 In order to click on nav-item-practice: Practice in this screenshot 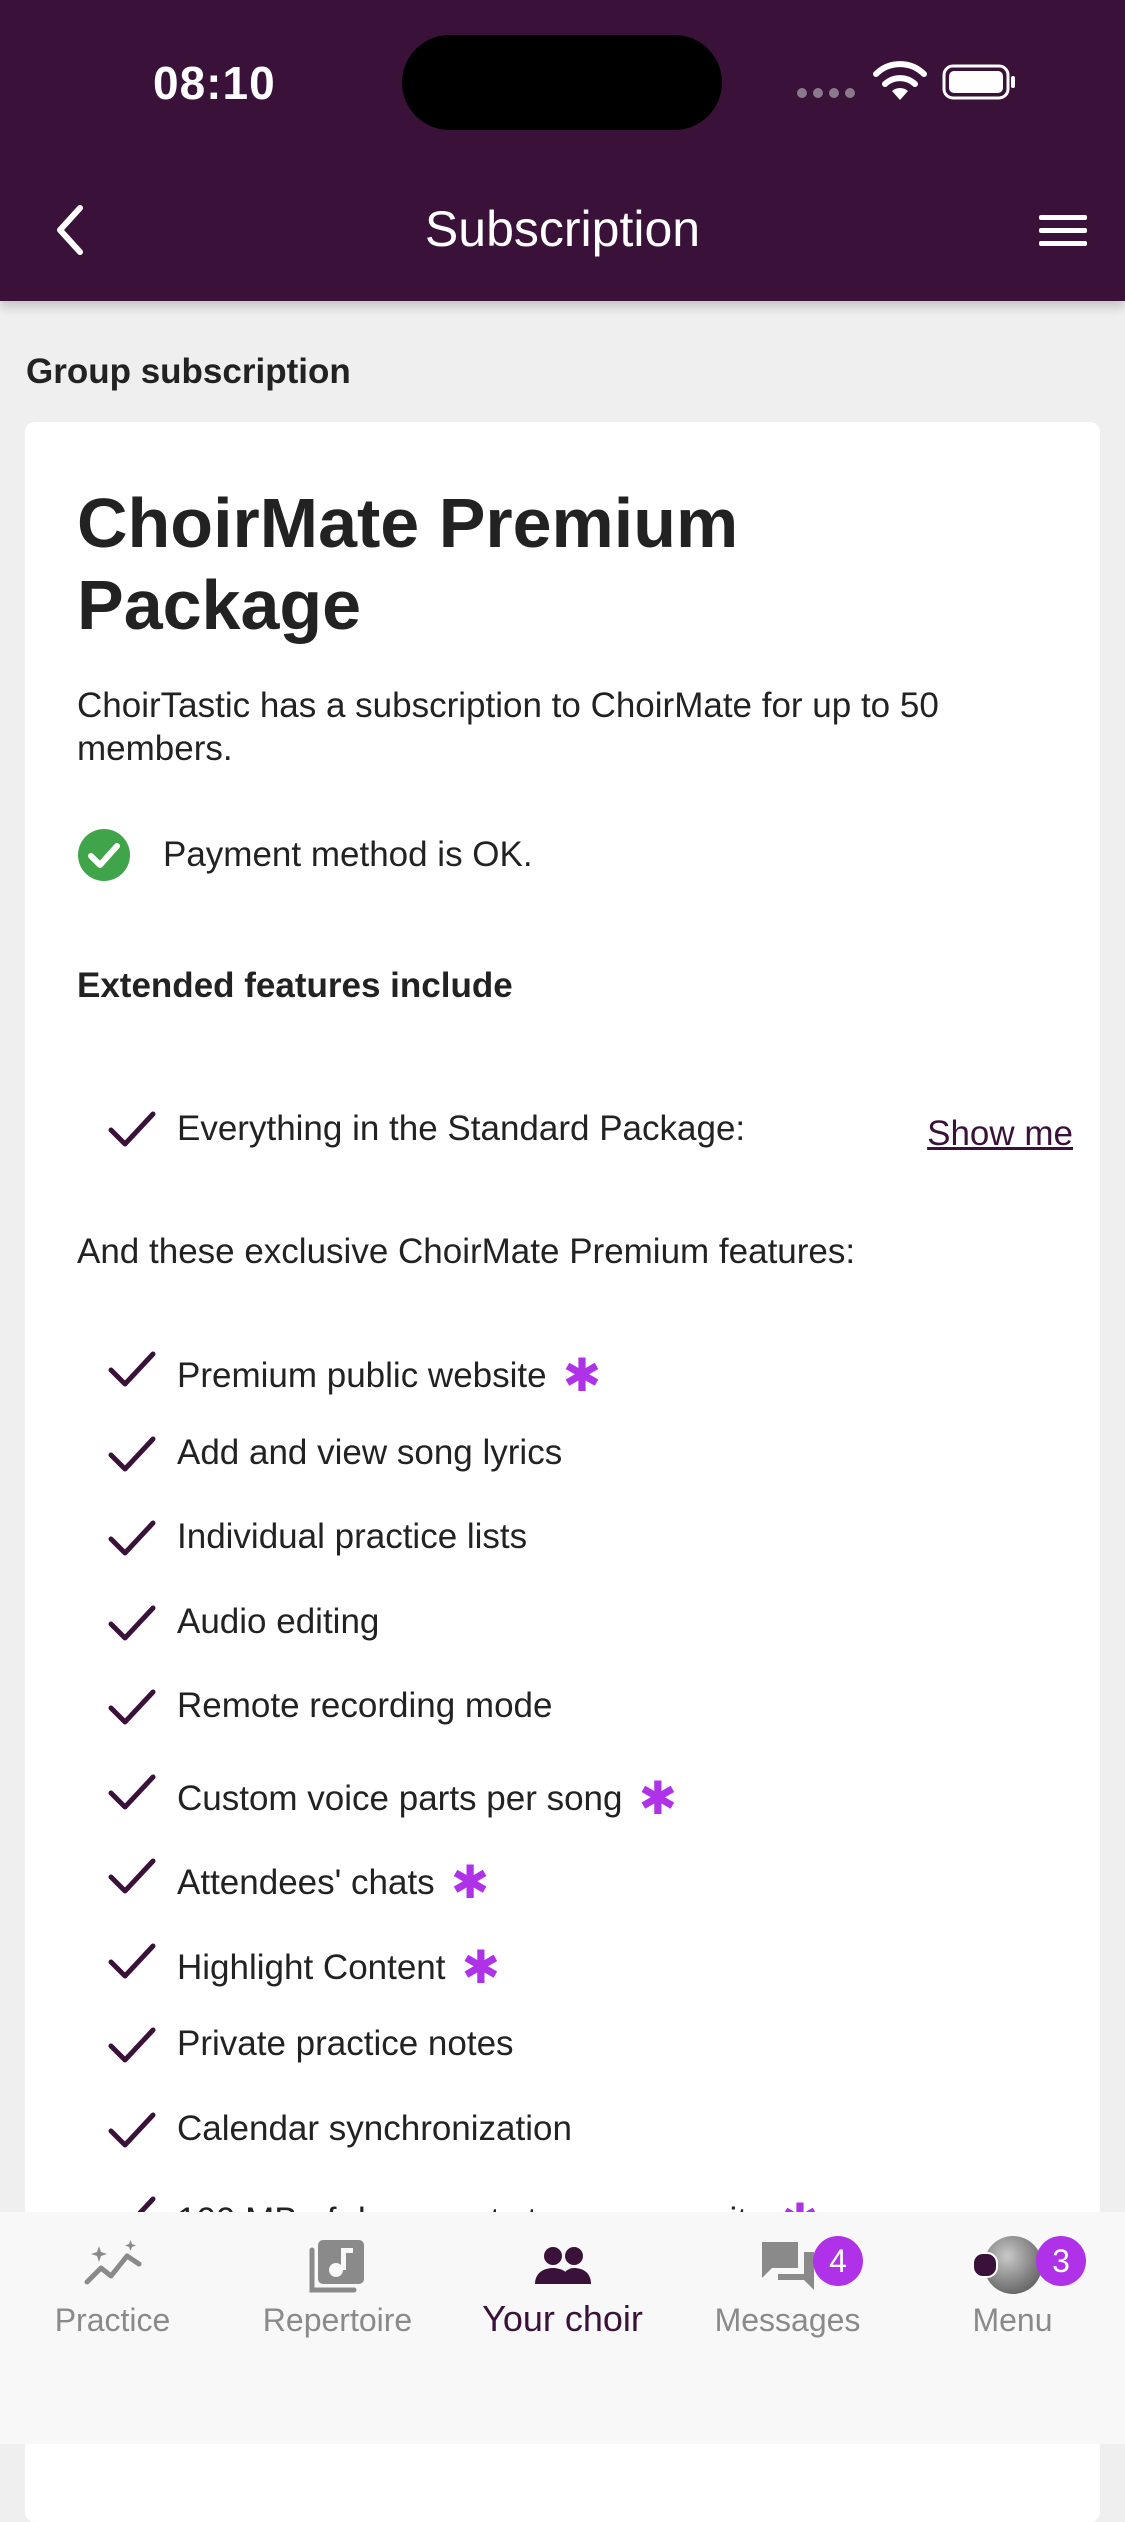, I will do `click(112, 2287)`.